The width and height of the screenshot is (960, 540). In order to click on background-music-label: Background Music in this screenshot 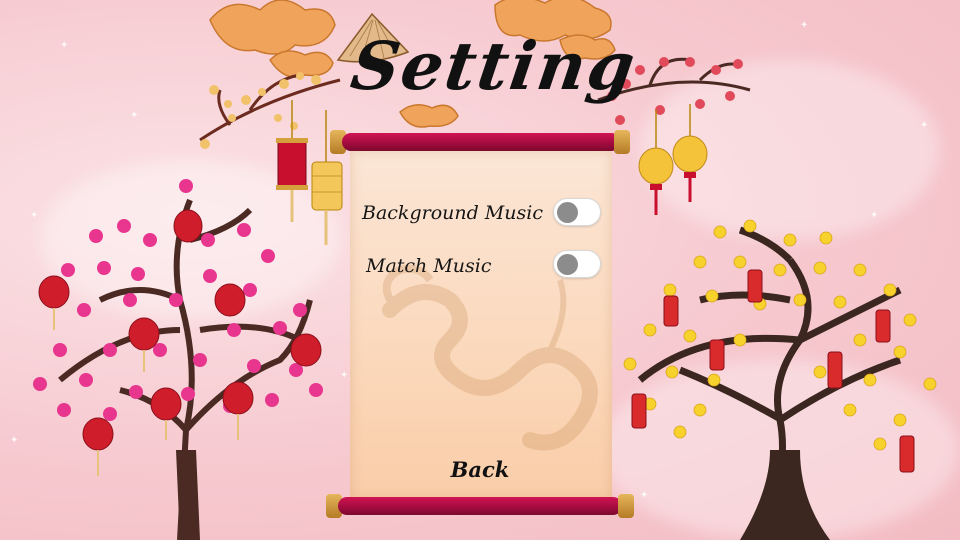, I will do `click(452, 213)`.